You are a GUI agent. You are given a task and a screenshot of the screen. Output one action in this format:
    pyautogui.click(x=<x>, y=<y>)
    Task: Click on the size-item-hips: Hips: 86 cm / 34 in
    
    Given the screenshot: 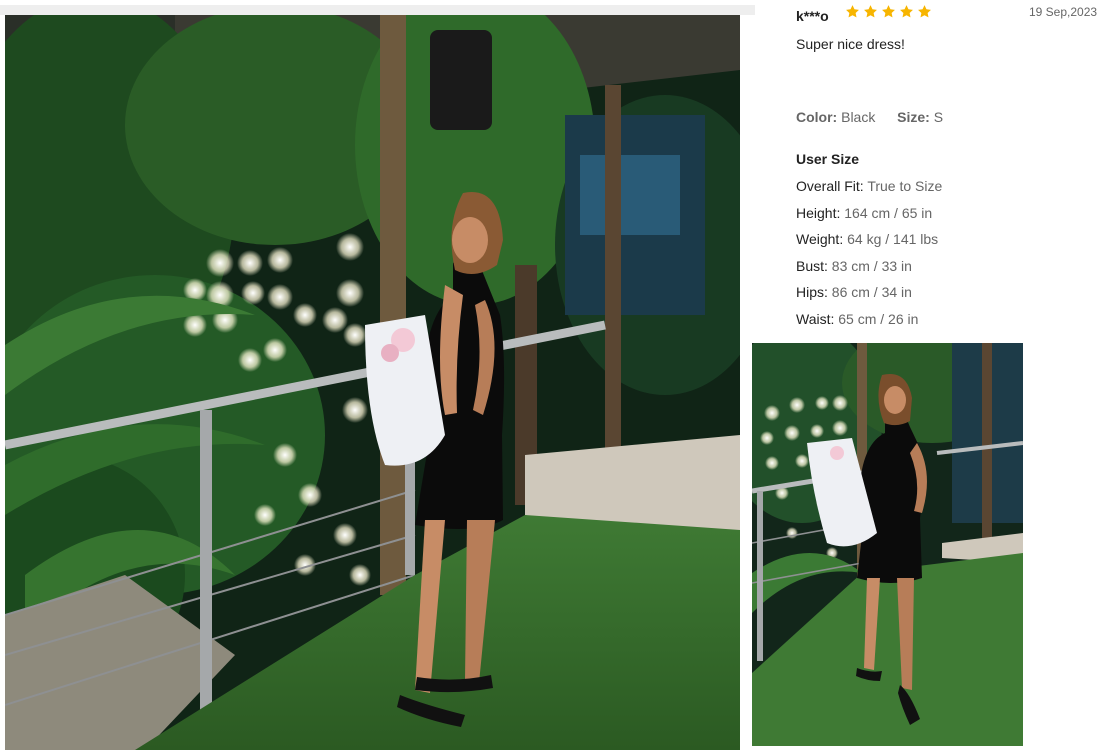 What is the action you would take?
    pyautogui.click(x=869, y=297)
    